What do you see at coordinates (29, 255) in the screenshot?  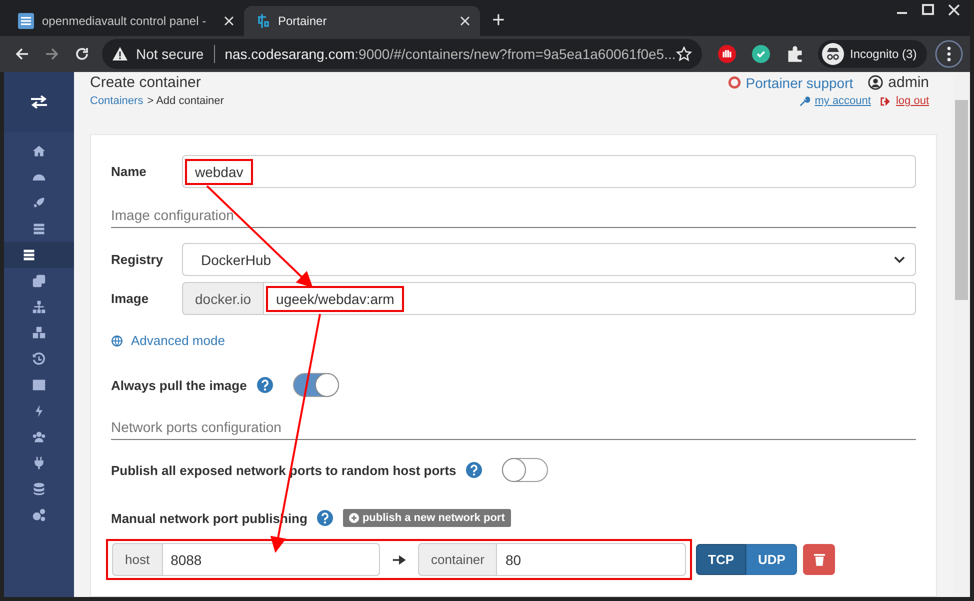 I see `server-icon` at bounding box center [29, 255].